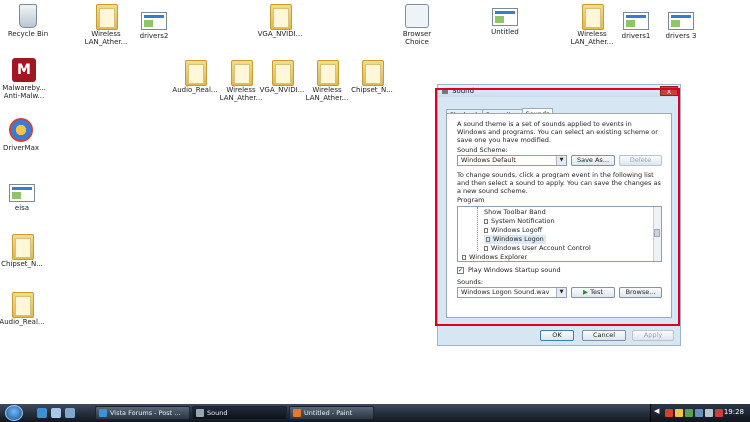 This screenshot has height=422, width=750. I want to click on show-desktop-icon, so click(56, 413).